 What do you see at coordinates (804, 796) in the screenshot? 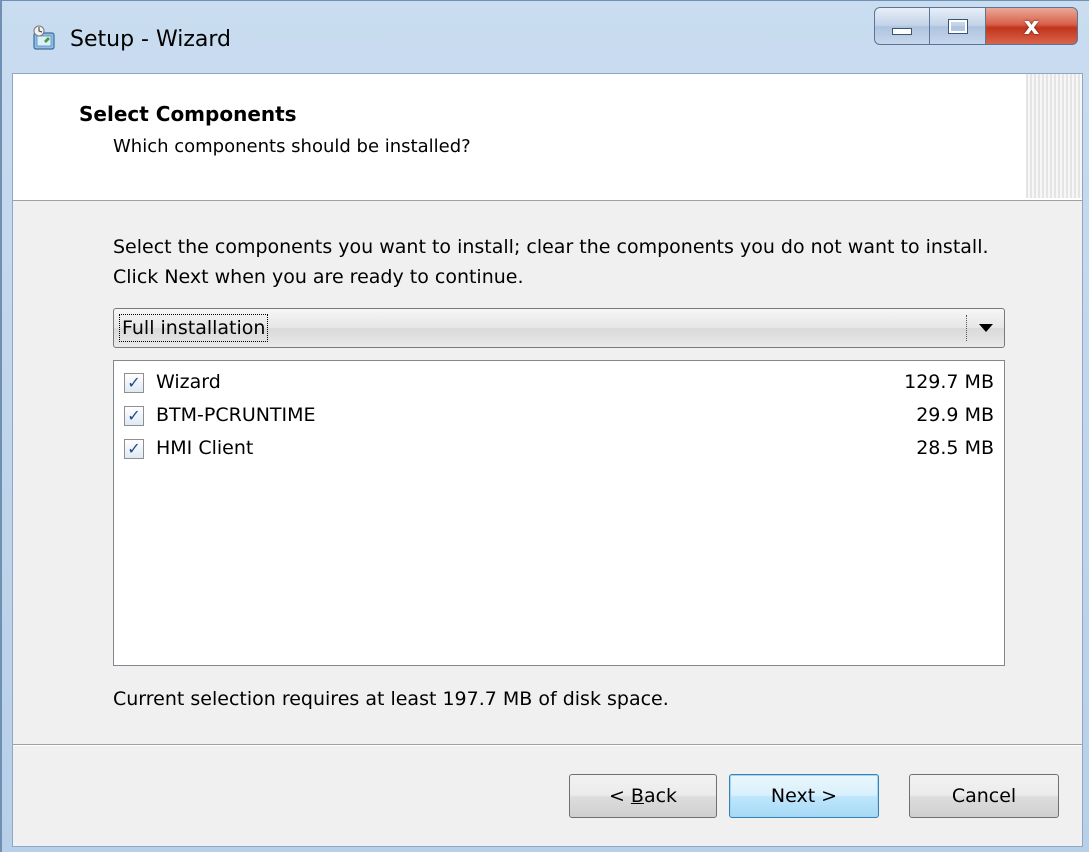
I see `next-button: Next >` at bounding box center [804, 796].